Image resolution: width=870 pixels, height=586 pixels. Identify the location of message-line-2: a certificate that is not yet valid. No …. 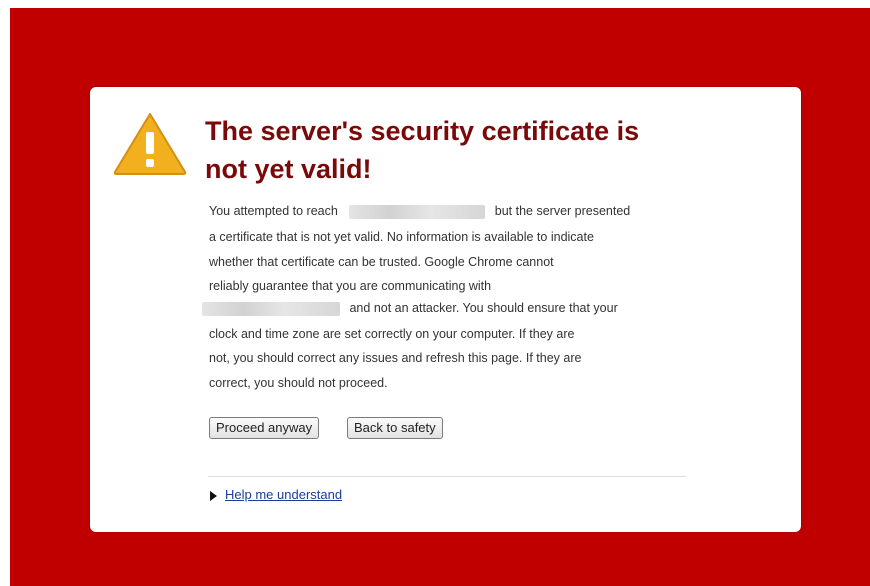
(401, 237).